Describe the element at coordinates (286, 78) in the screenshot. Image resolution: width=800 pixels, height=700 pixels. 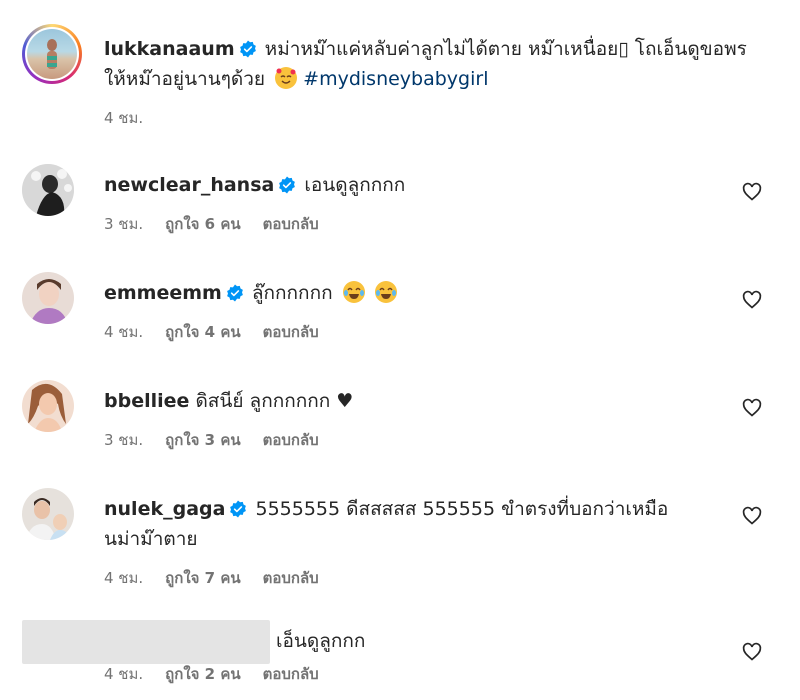
I see `smiling-face-with-hearts-emoji` at that location.